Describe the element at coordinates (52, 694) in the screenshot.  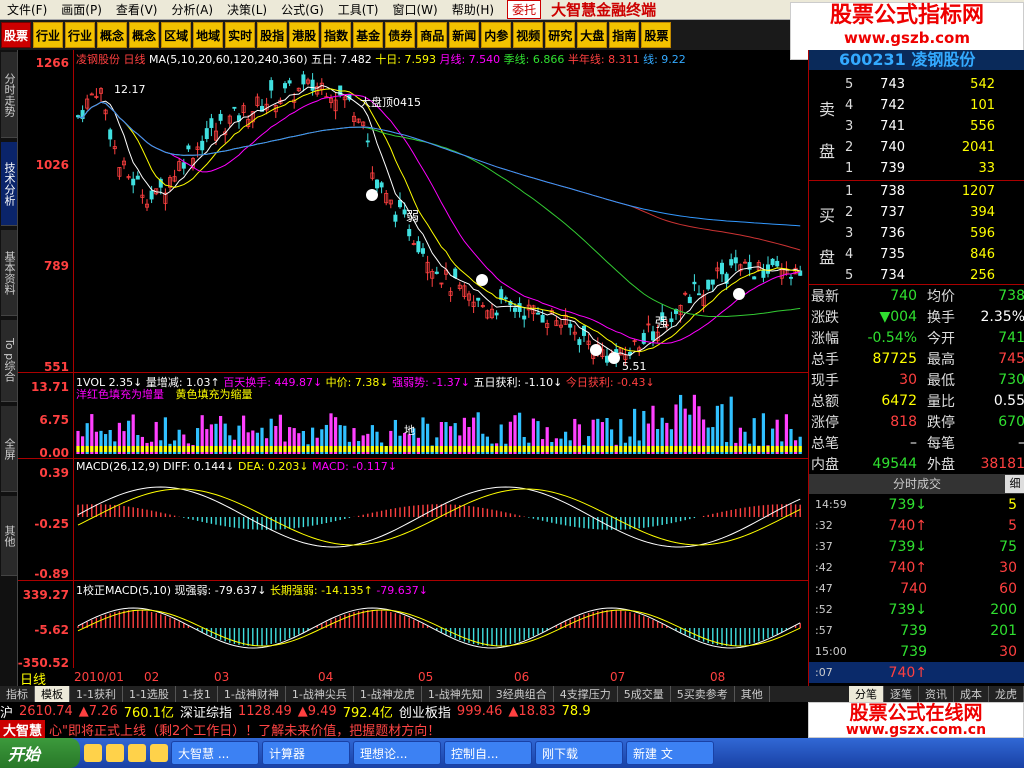
I see `indicator-tab: 模板` at that location.